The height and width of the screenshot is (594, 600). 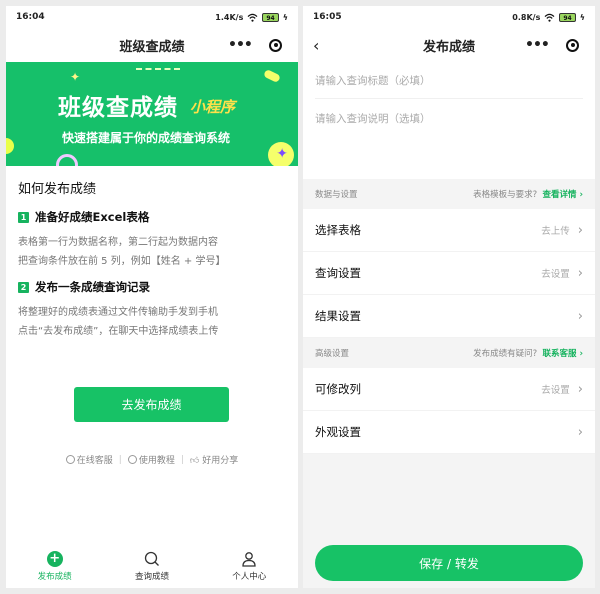 I want to click on bottom-tab-bar: + 发布成绩 查询成绩 个人中心, so click(x=152, y=566).